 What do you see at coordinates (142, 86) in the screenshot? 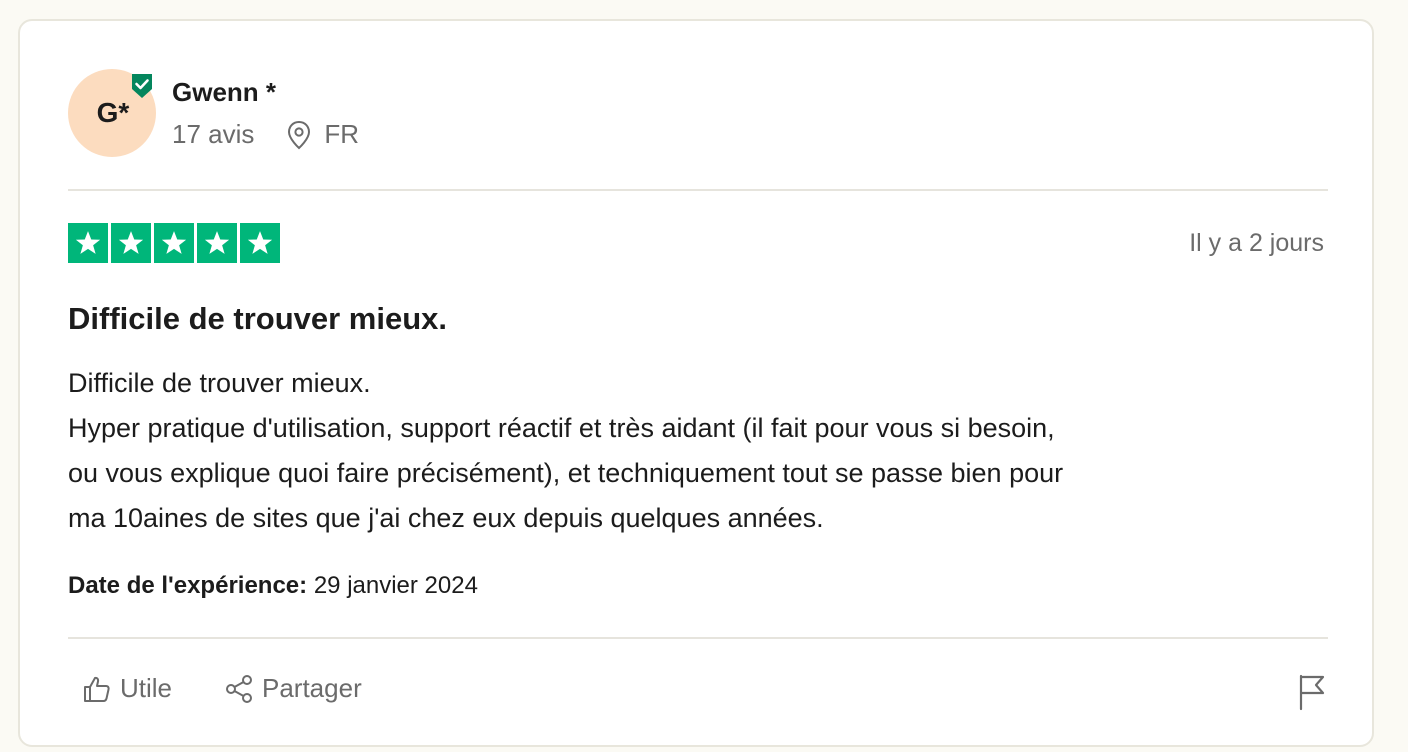
I see `shield-check-icon` at bounding box center [142, 86].